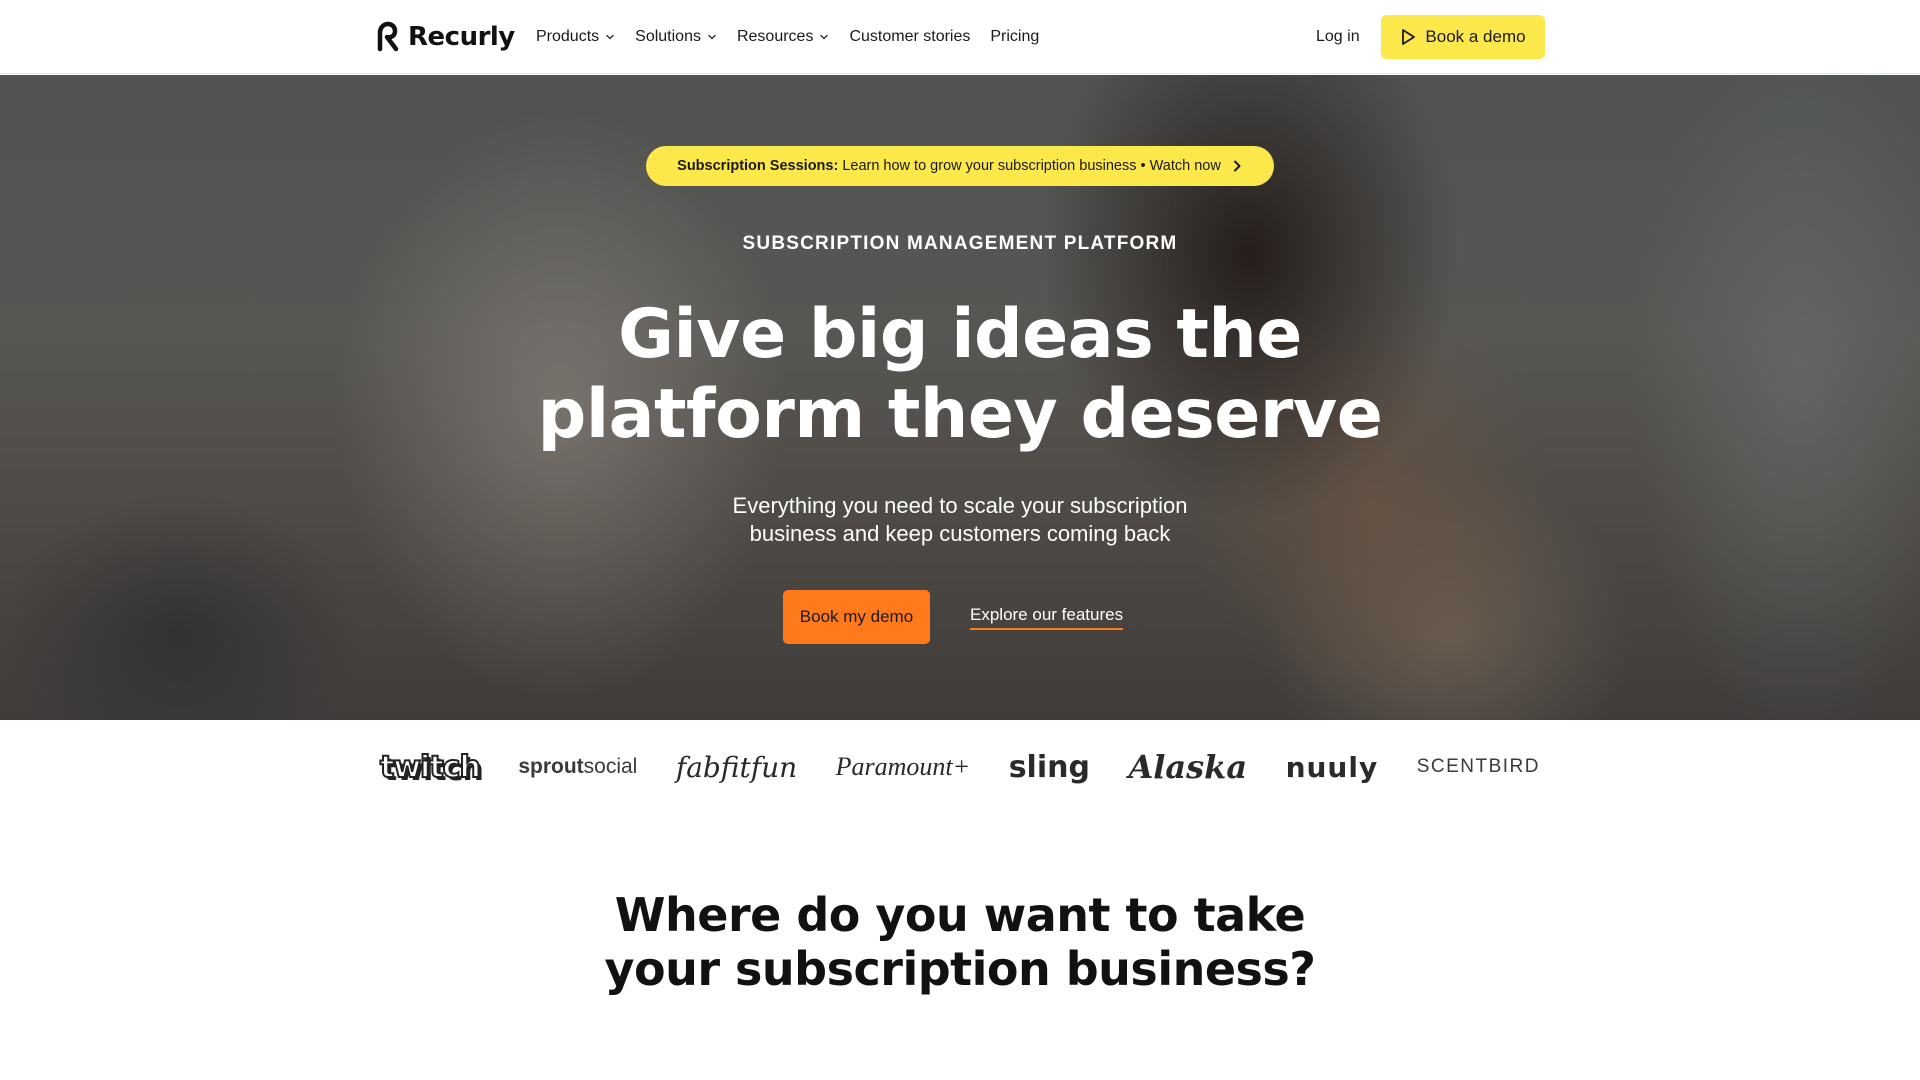 This screenshot has height=1080, width=1920. What do you see at coordinates (960, 243) in the screenshot?
I see `hero-eyebrow: SUBSCRIPTION MANAGEMENT PLATFORM` at bounding box center [960, 243].